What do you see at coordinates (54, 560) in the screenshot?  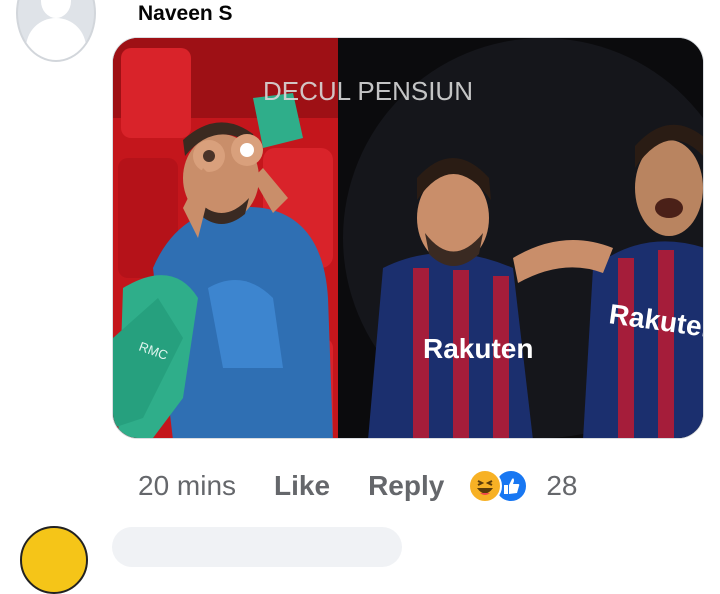 I see `next-commenter-avatar` at bounding box center [54, 560].